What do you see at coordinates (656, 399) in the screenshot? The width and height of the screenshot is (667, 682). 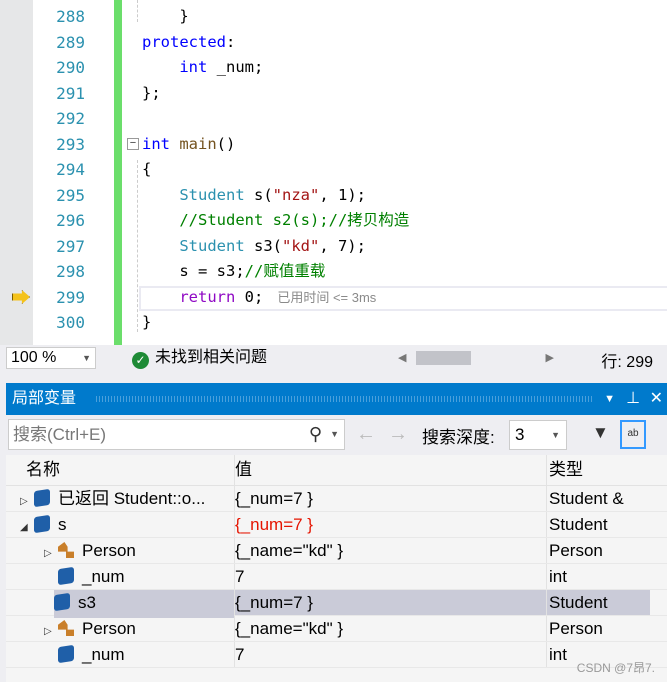 I see `close-icon: ✕` at bounding box center [656, 399].